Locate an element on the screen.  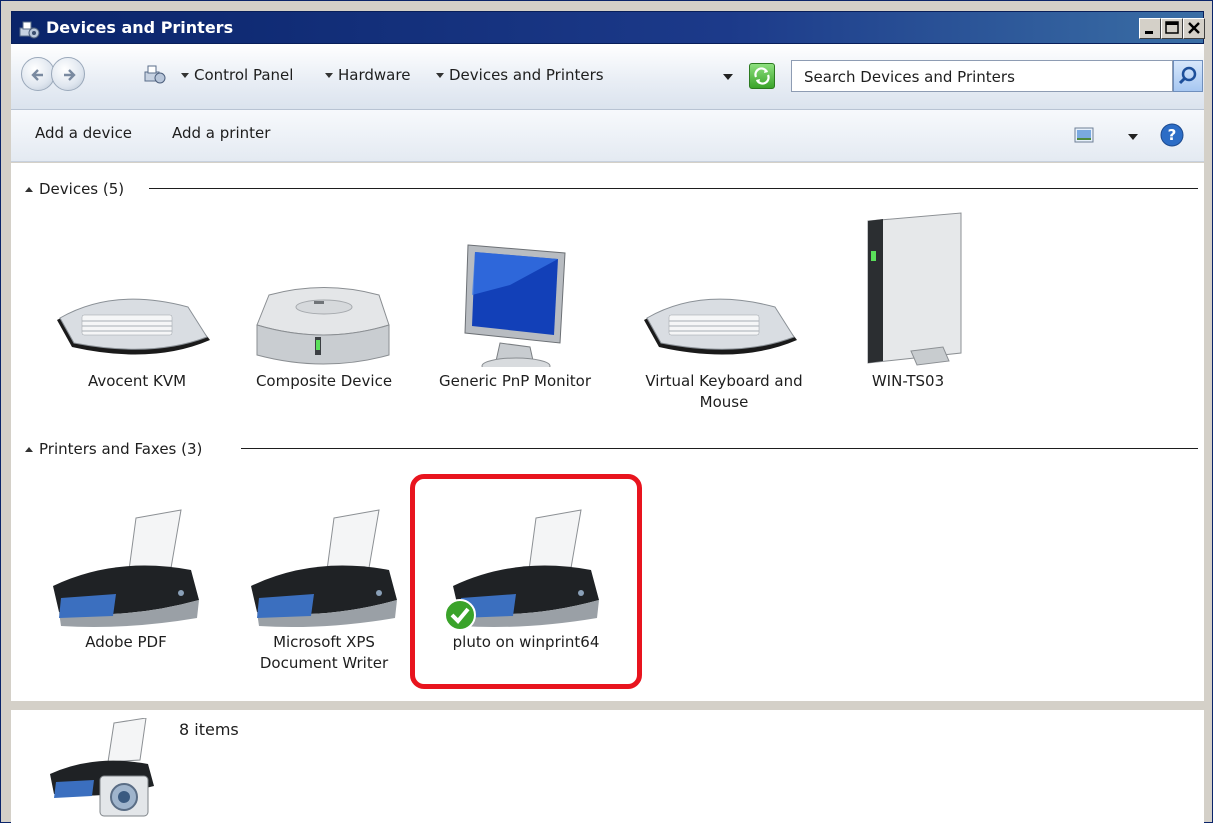
add-printer-button: Add a printer is located at coordinates (221, 133).